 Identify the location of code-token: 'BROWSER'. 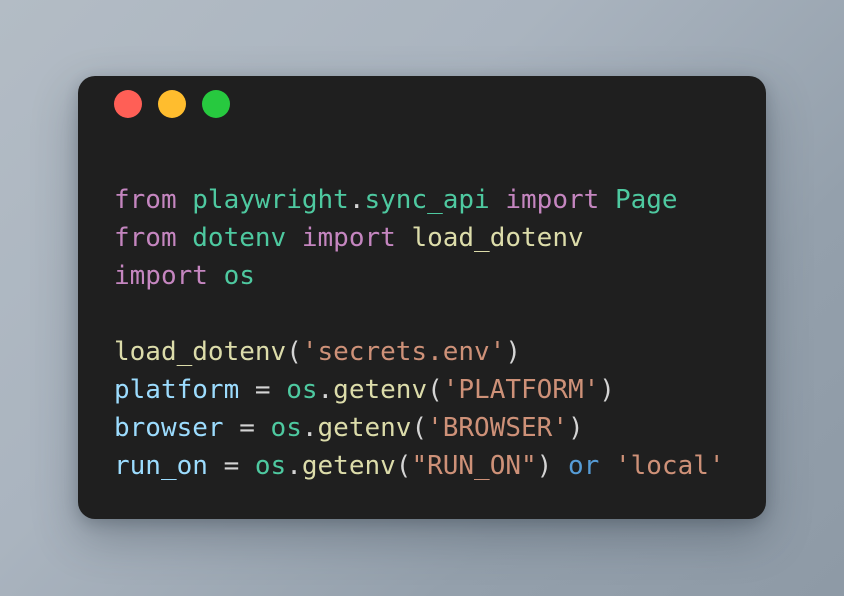
(497, 428).